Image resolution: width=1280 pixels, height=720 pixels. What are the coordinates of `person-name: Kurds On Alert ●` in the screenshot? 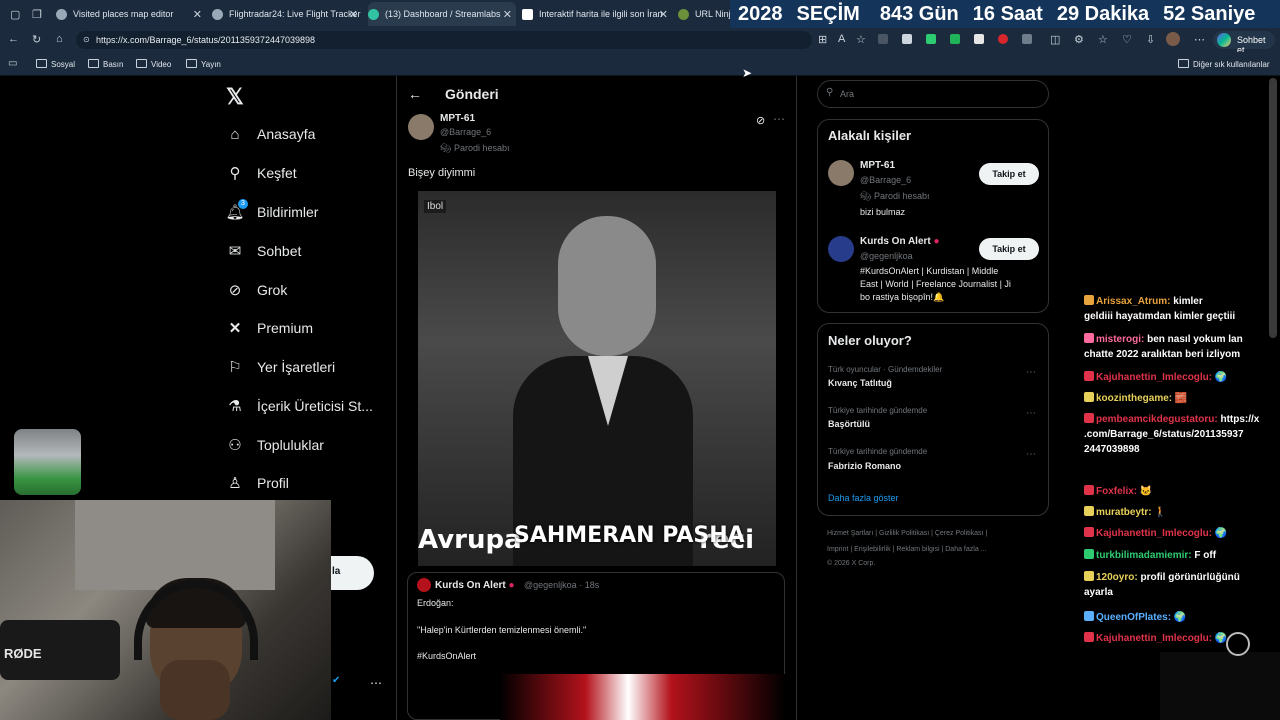 It's located at (900, 241).